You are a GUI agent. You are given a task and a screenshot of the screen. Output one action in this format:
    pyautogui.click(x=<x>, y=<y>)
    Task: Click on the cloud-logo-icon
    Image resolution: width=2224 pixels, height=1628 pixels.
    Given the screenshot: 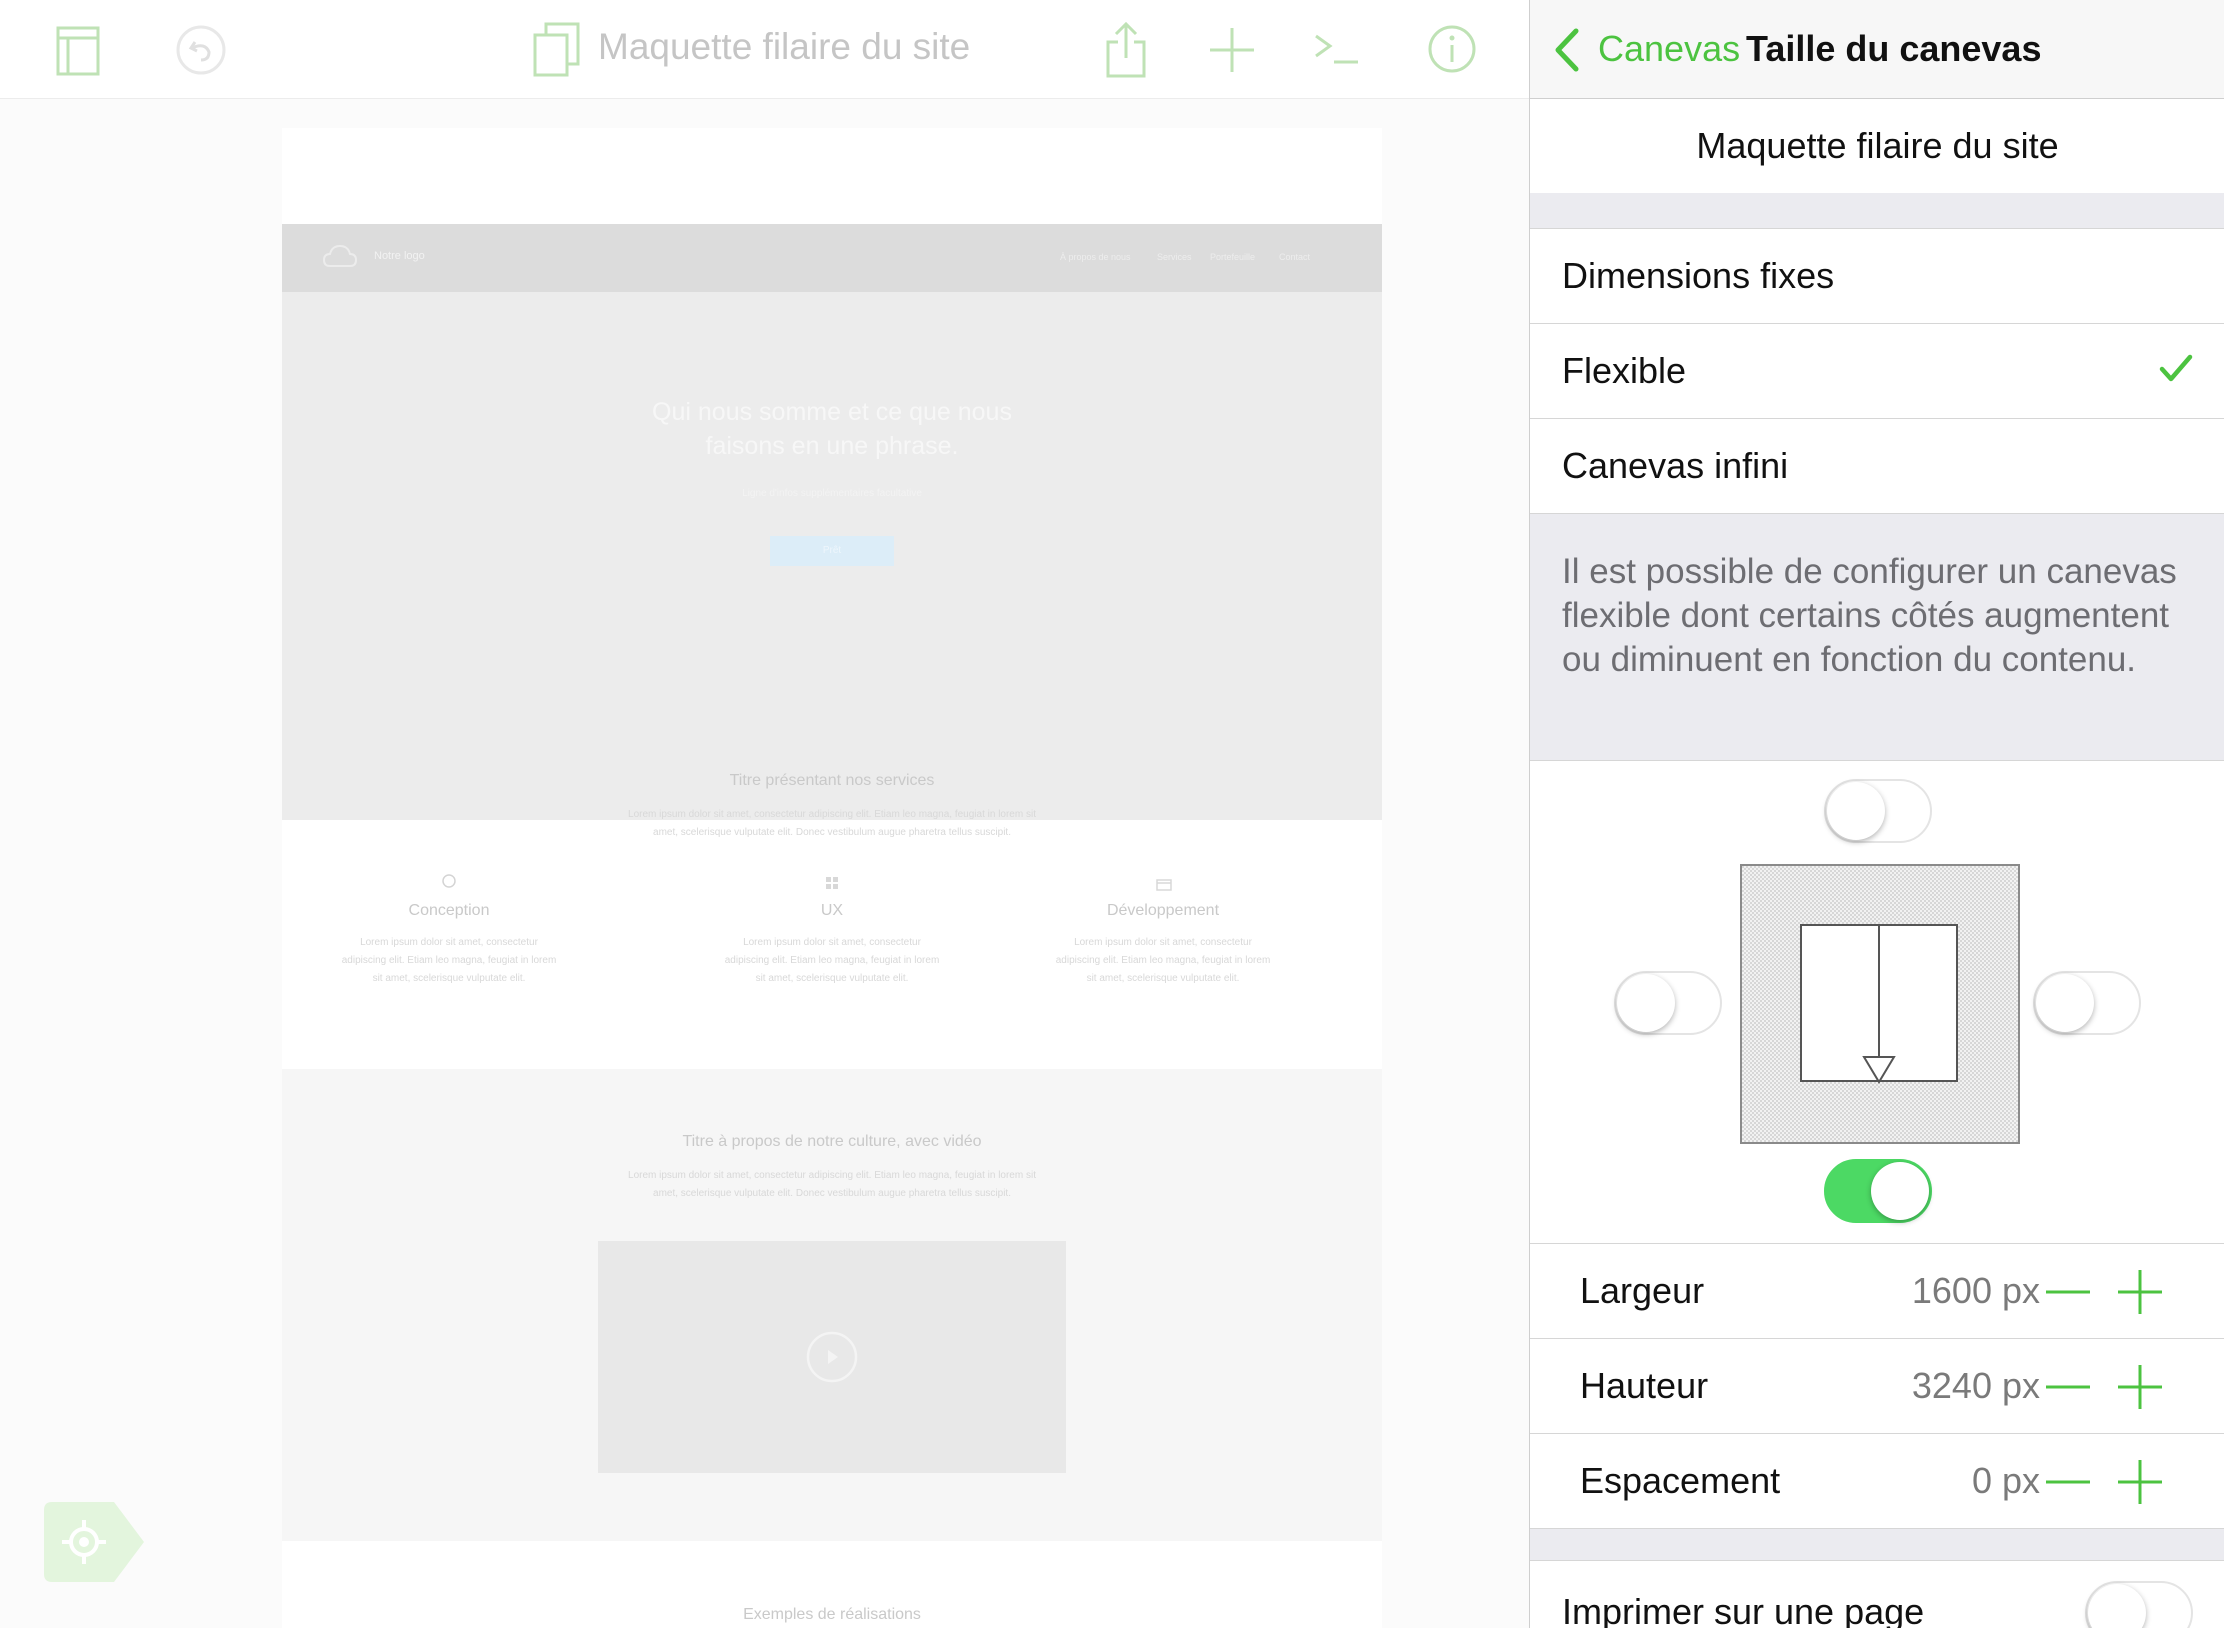 What is the action you would take?
    pyautogui.click(x=340, y=256)
    